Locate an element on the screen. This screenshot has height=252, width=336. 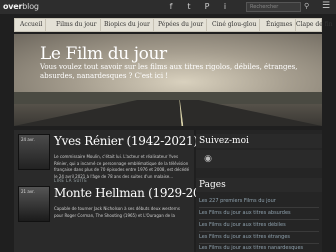
post-thumbnail: 21 avr. is located at coordinates (34, 204).